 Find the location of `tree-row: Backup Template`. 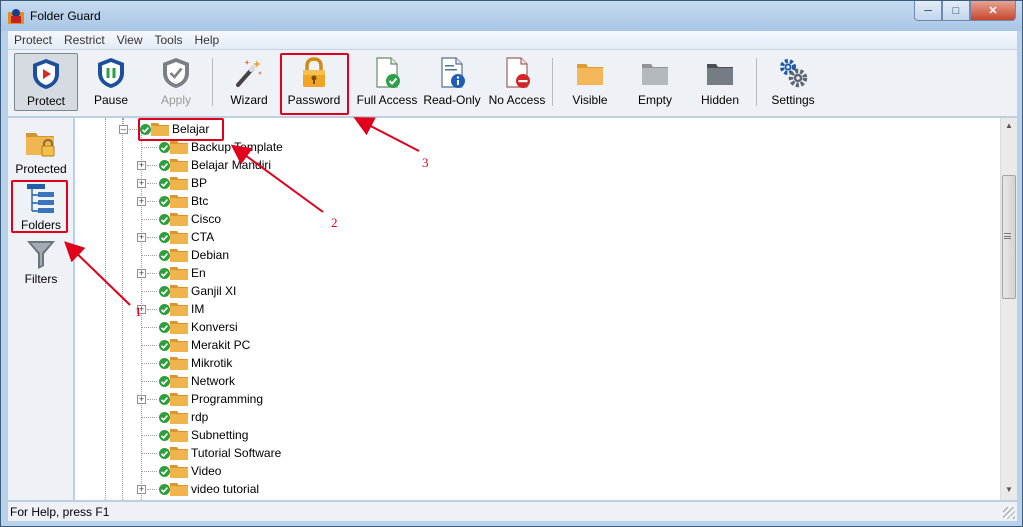

tree-row: Backup Template is located at coordinates (525, 148).